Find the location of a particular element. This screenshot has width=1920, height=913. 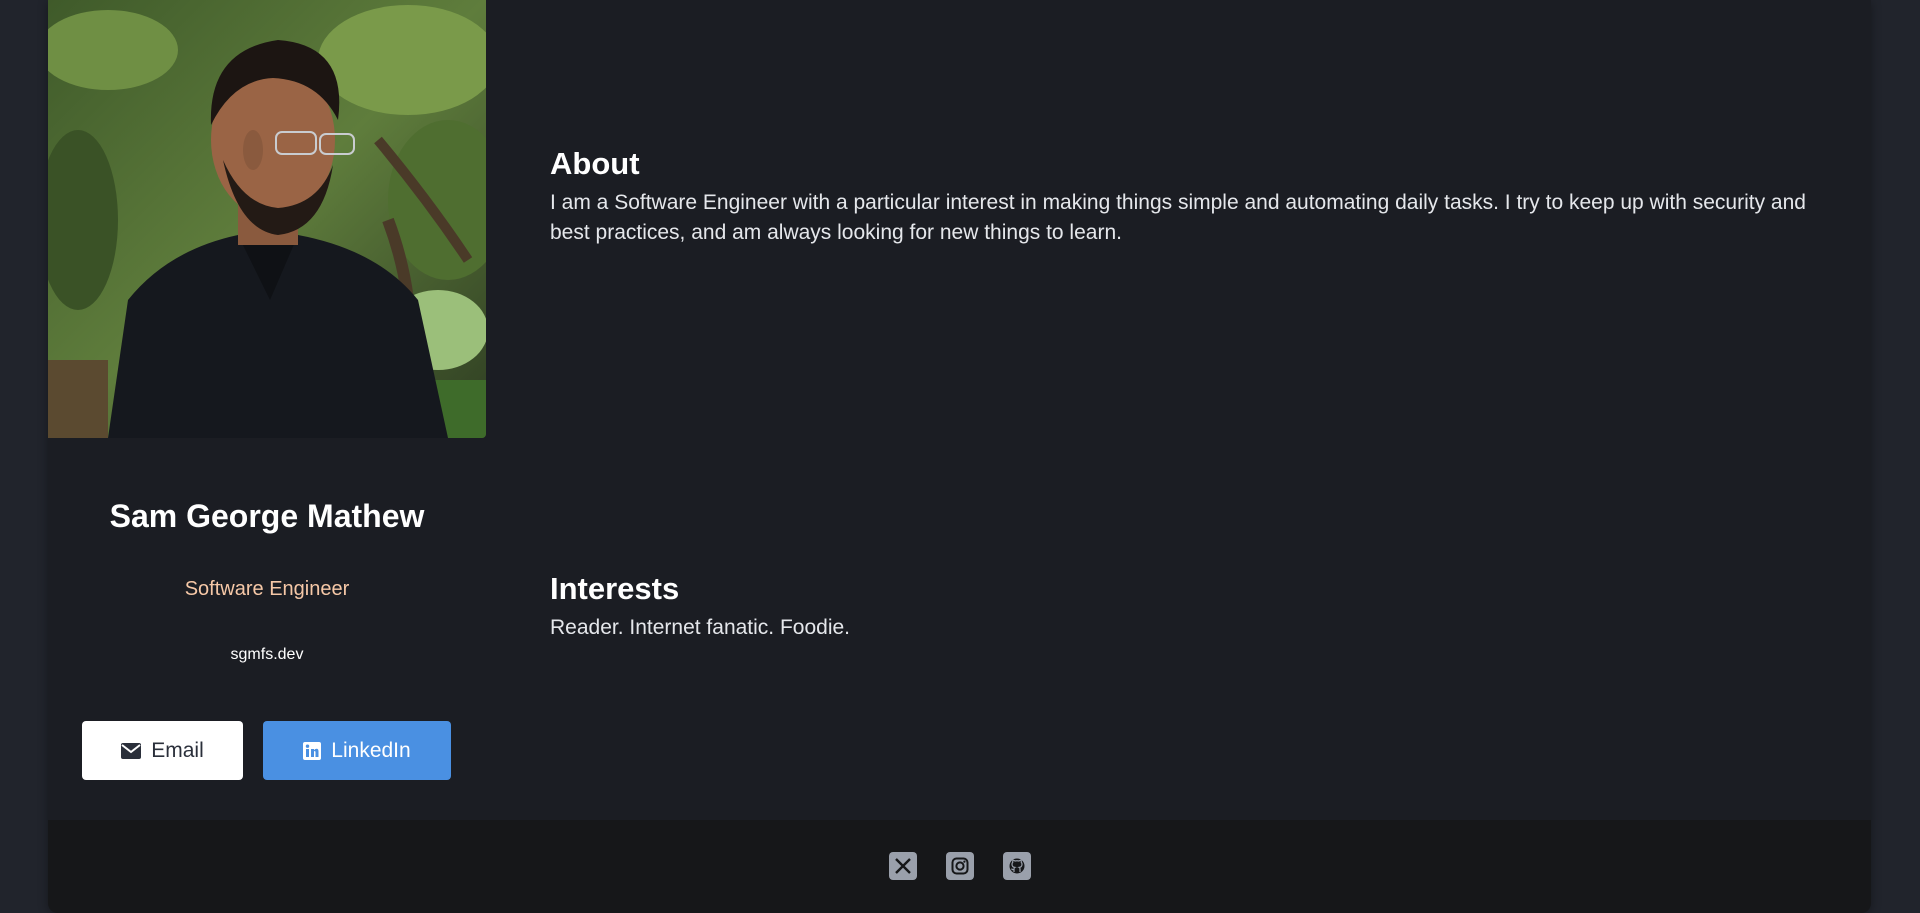

github-link is located at coordinates (1017, 866).